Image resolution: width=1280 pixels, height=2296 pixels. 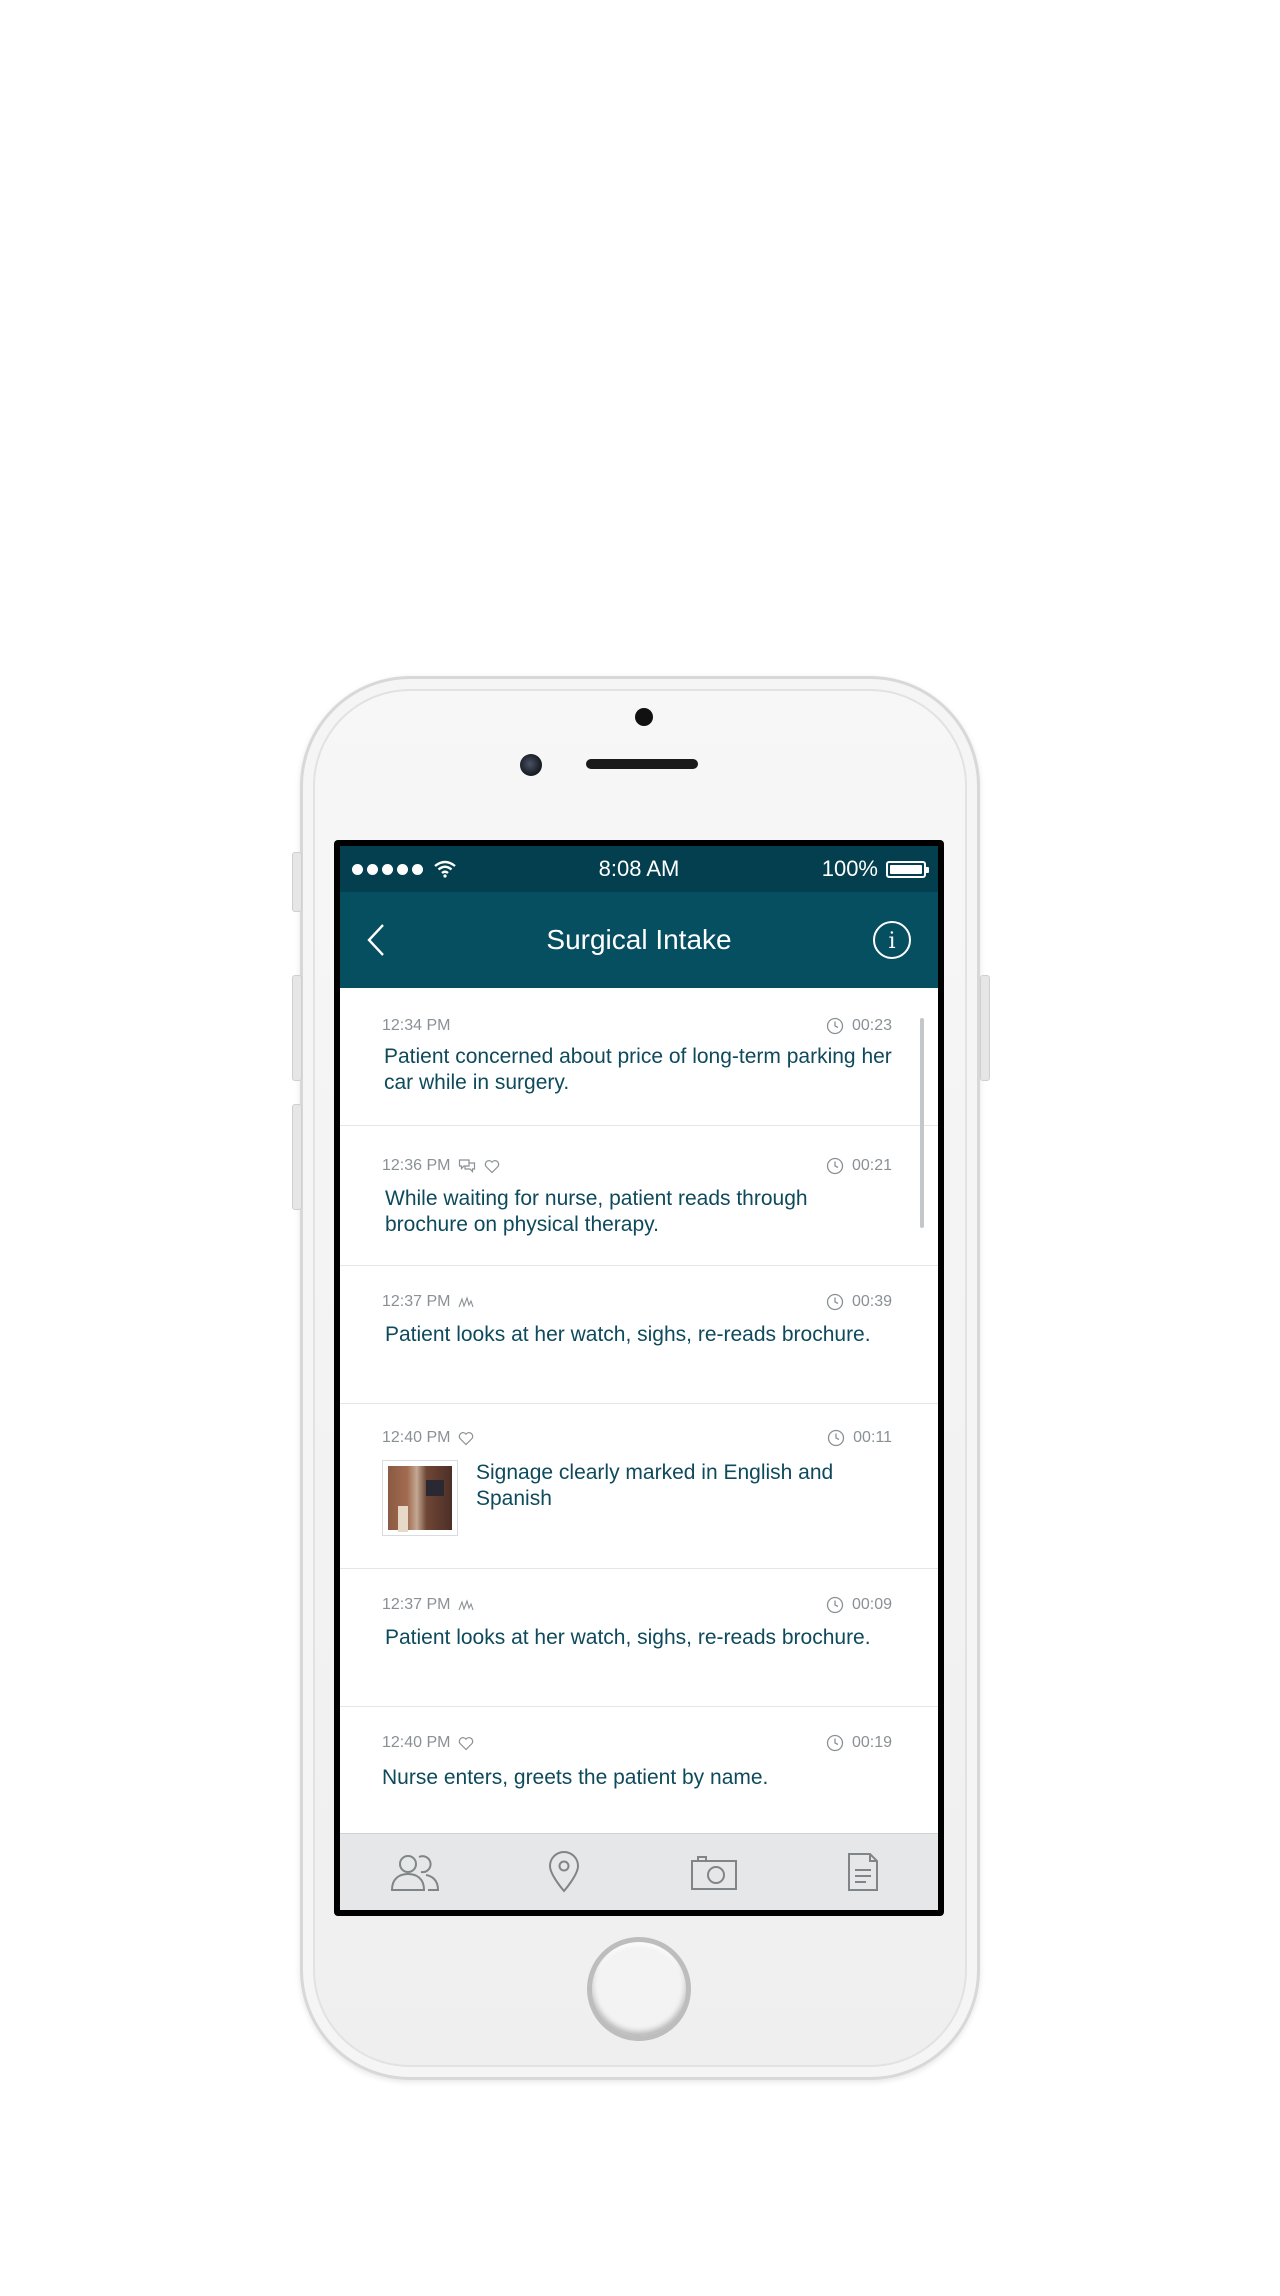 I want to click on info-button: i, so click(x=892, y=940).